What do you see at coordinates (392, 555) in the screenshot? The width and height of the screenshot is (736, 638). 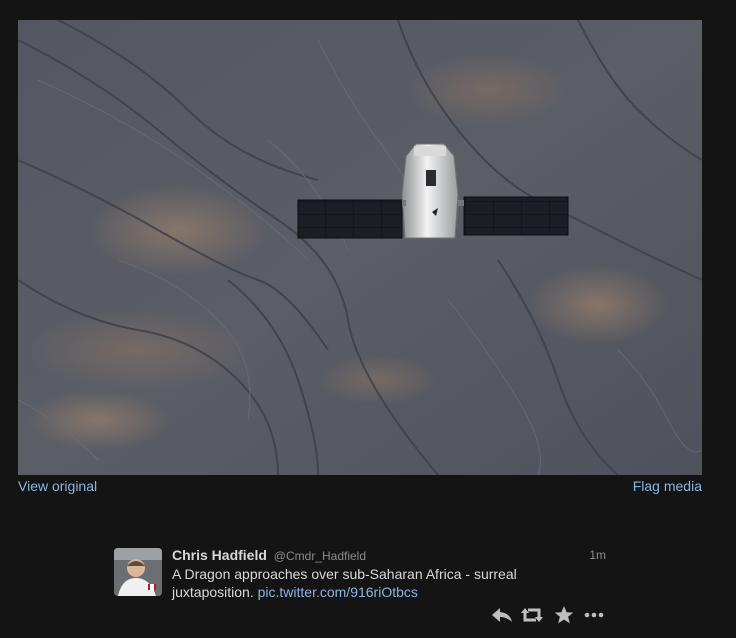 I see `tweet-header: Chris Hadfield @Cmdr_Hadfield` at bounding box center [392, 555].